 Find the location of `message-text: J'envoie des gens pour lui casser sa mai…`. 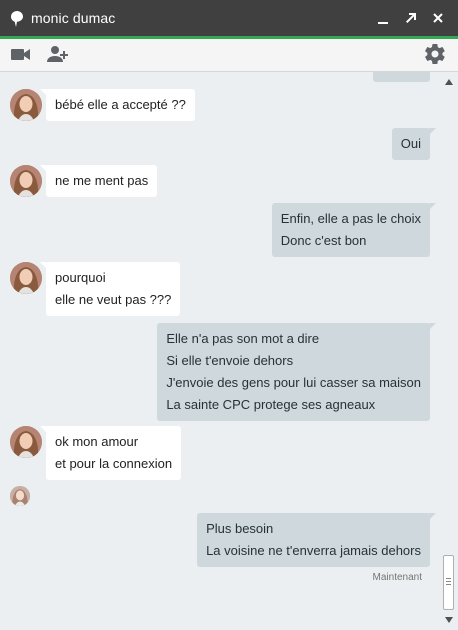

message-text: J'envoie des gens pour lui casser sa mai… is located at coordinates (293, 382).